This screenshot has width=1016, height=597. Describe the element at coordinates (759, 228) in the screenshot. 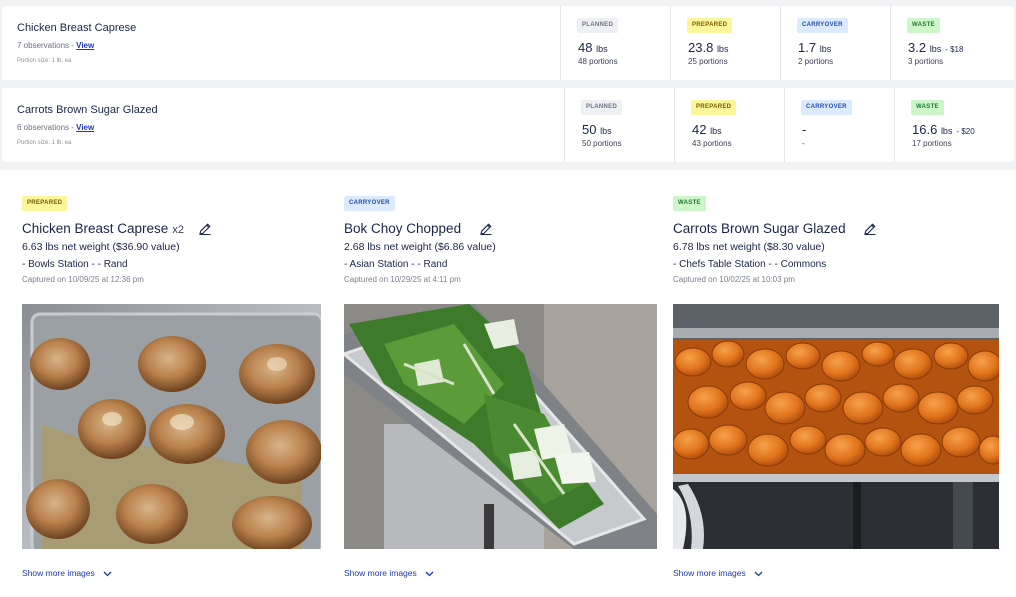

I see `observation-item-name: Carrots Brown Sugar Glazed` at that location.